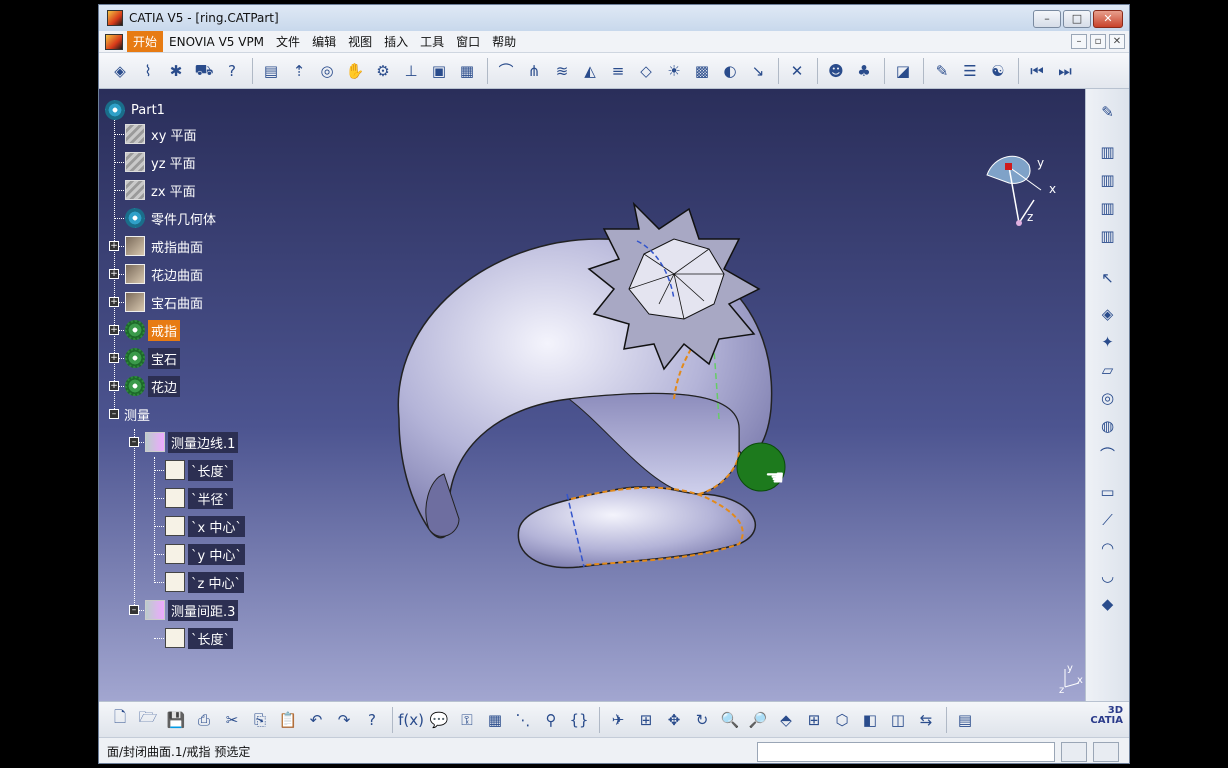 The image size is (1228, 768). I want to click on arrow-up-tool-icon: ⇡, so click(299, 71).